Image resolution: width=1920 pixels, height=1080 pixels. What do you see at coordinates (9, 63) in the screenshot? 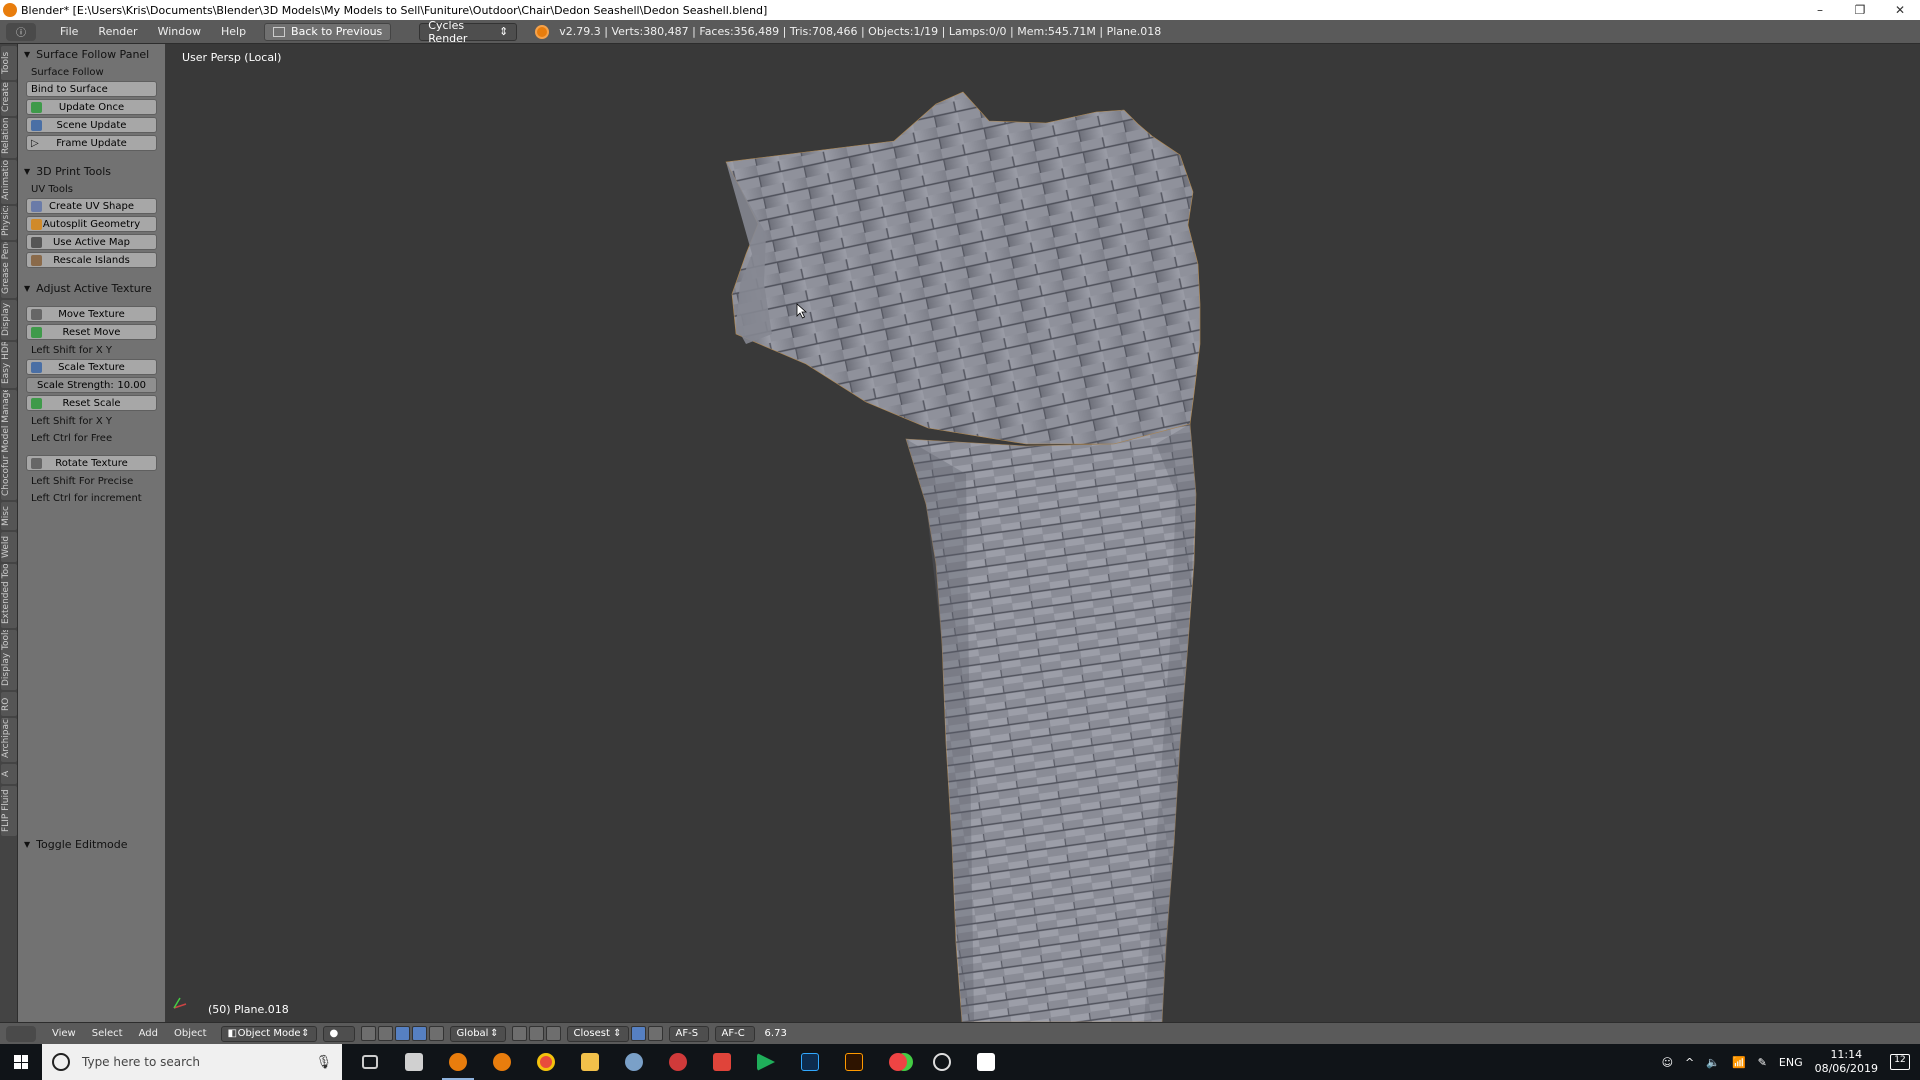
I see `tab-tools: Tools` at bounding box center [9, 63].